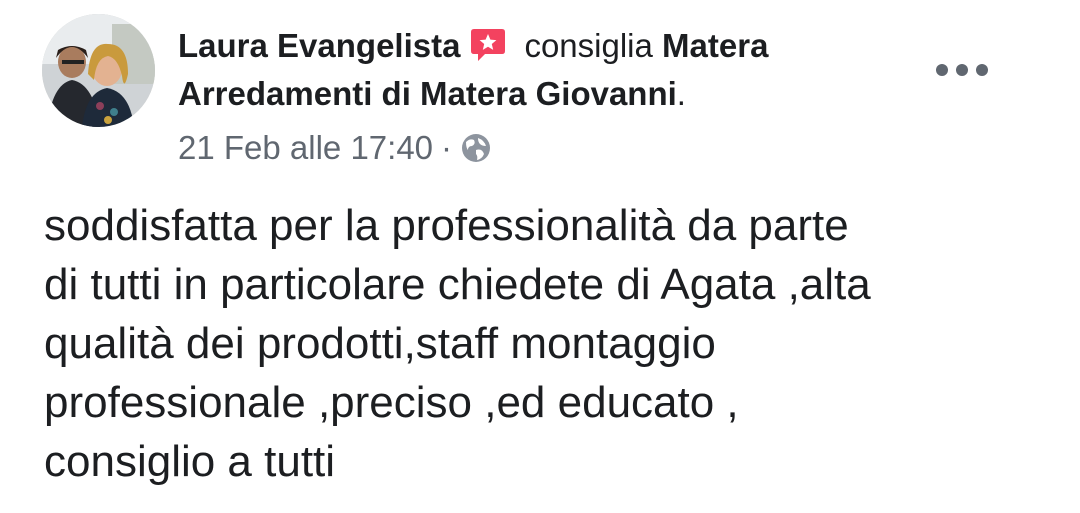 This screenshot has width=1080, height=513. Describe the element at coordinates (391, 402) in the screenshot. I see `review-text-line: professionale ,preciso ,ed educato ,` at that location.